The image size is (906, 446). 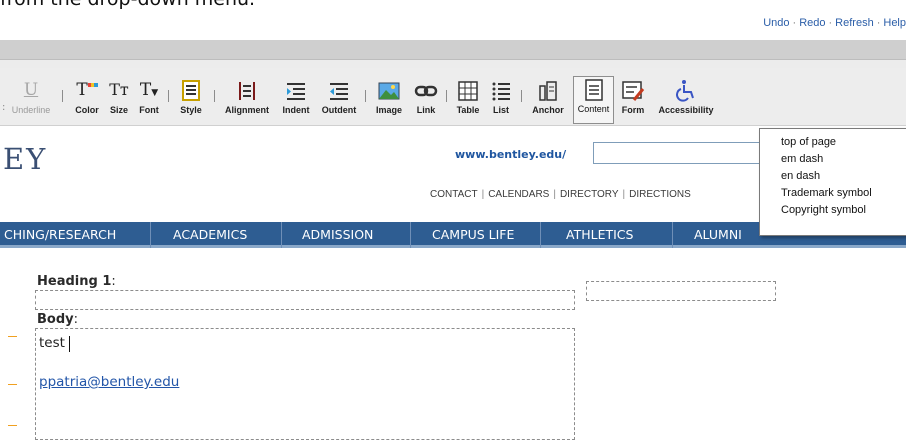 What do you see at coordinates (843, 210) in the screenshot?
I see `menu-item-copyright-symbol: Copyright symbol` at bounding box center [843, 210].